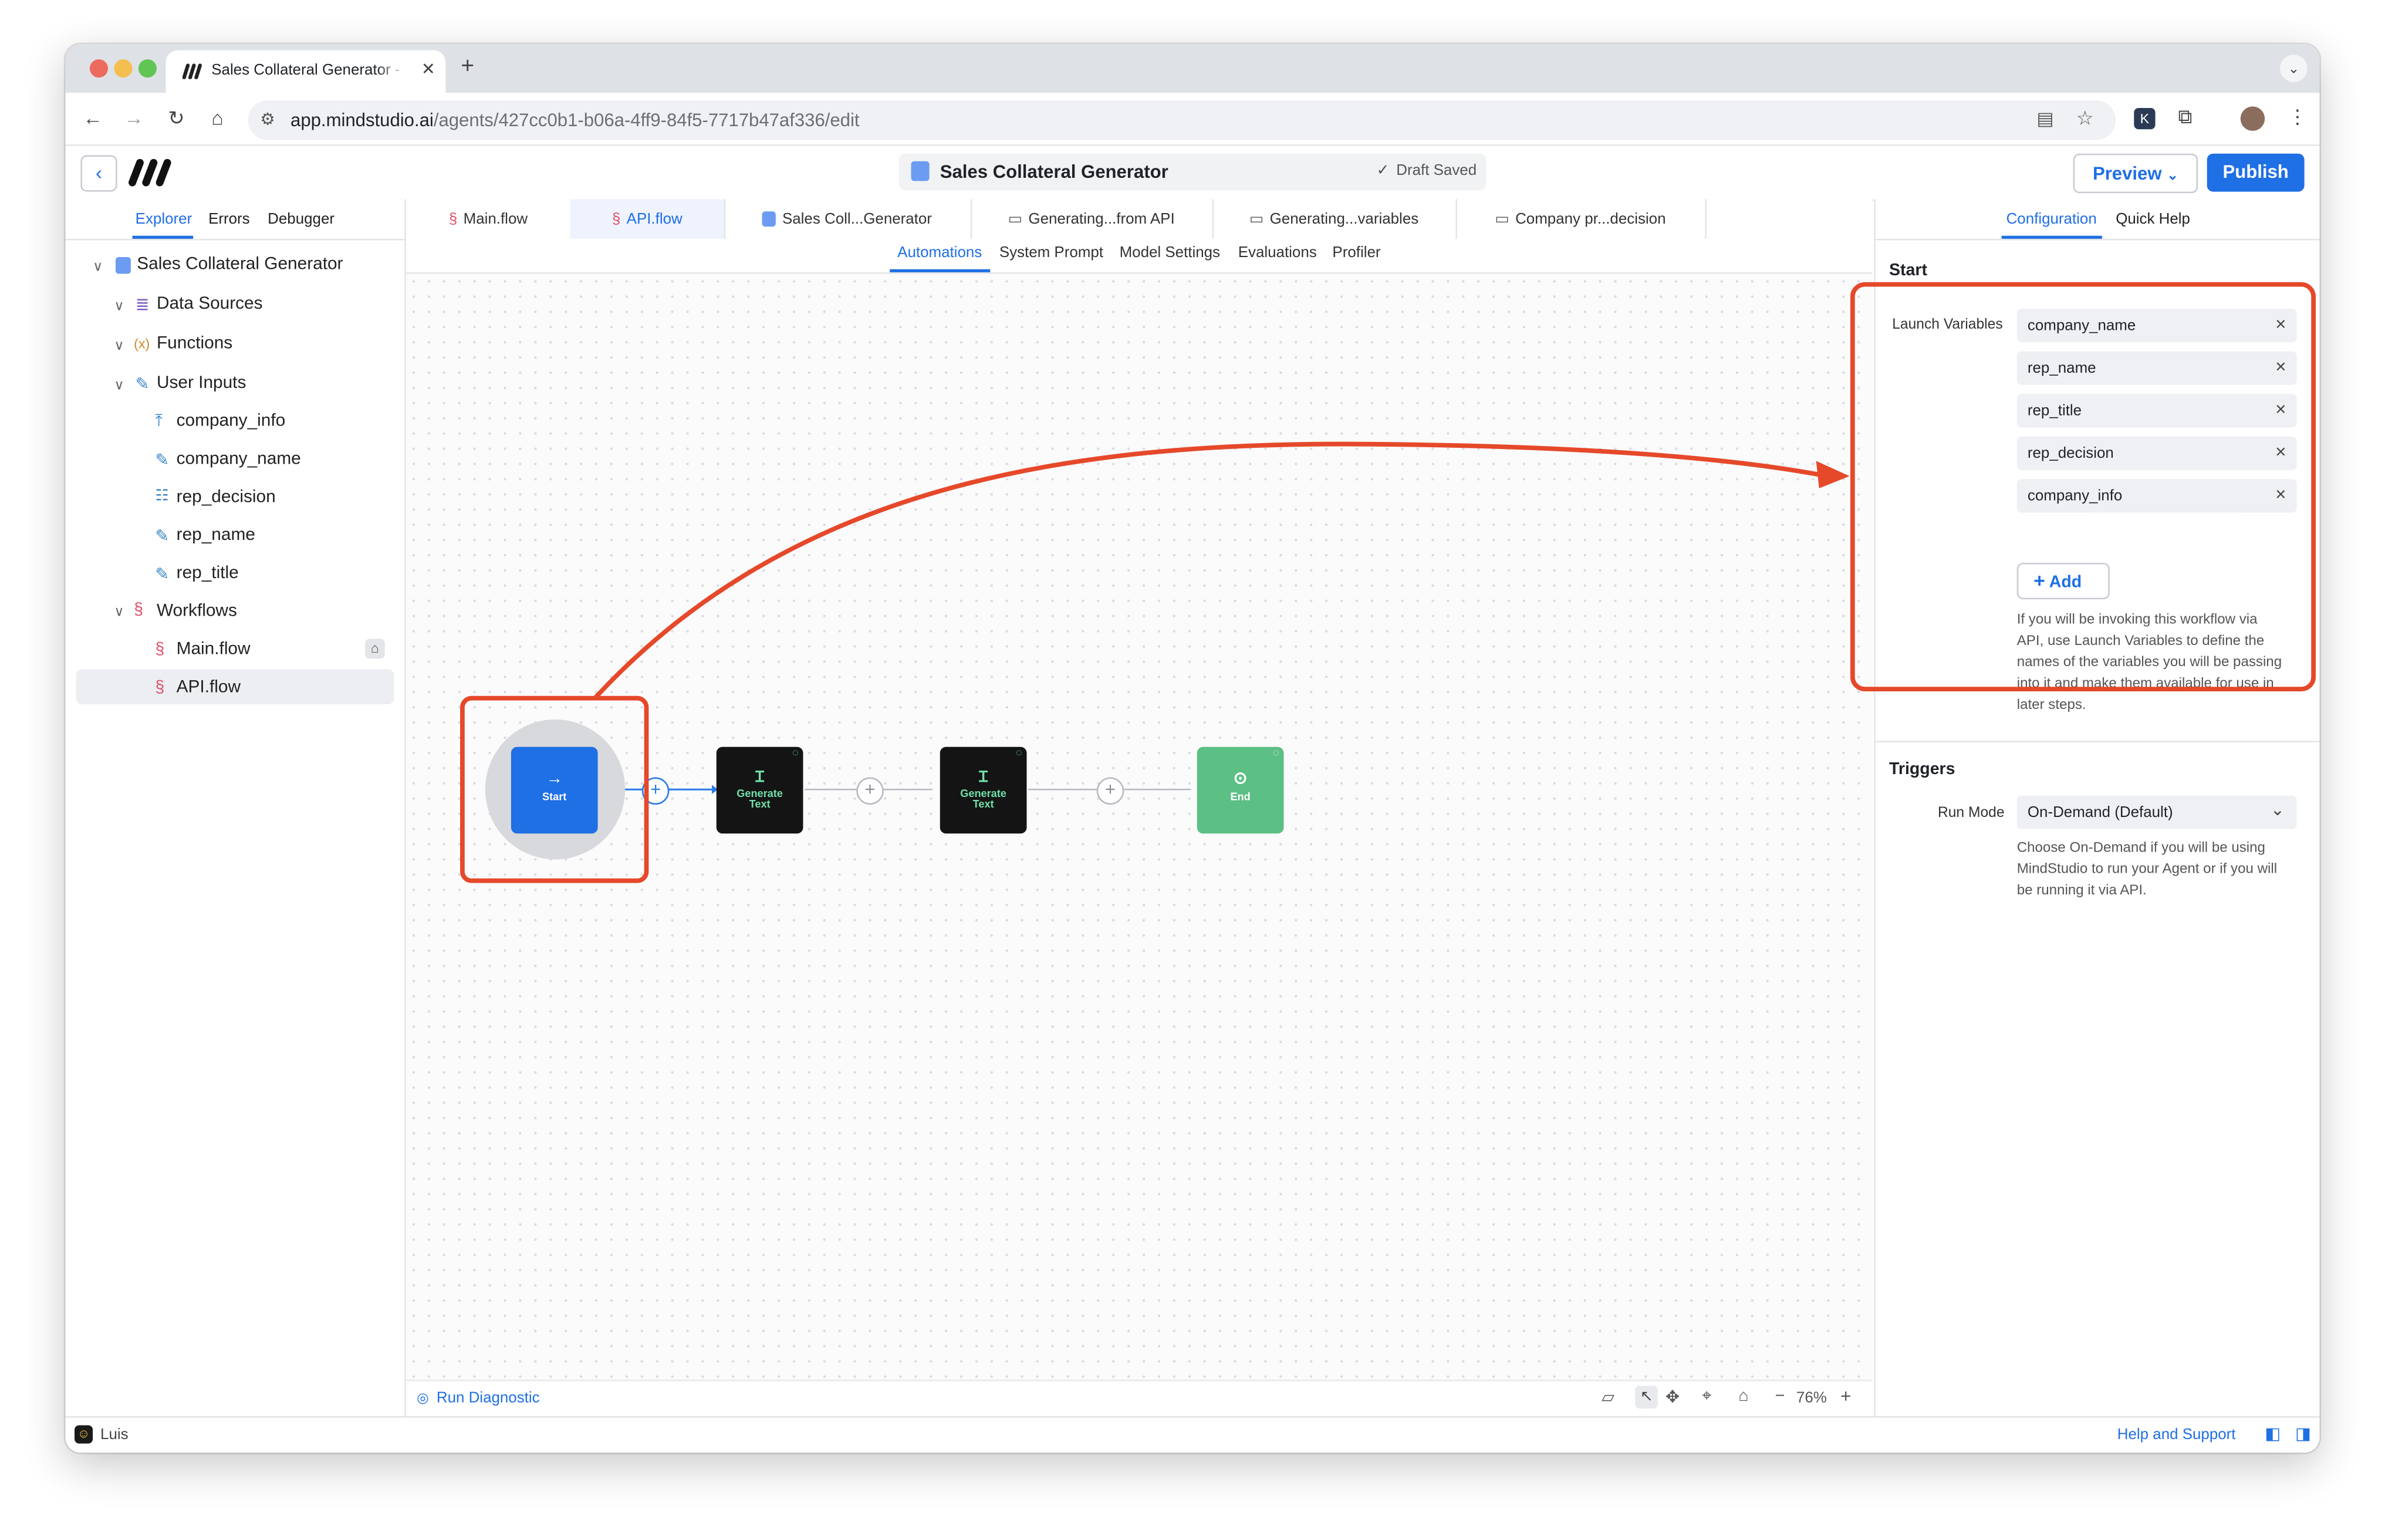 This screenshot has width=2385, height=1540. I want to click on annotation-box-launch-variables, so click(2083, 486).